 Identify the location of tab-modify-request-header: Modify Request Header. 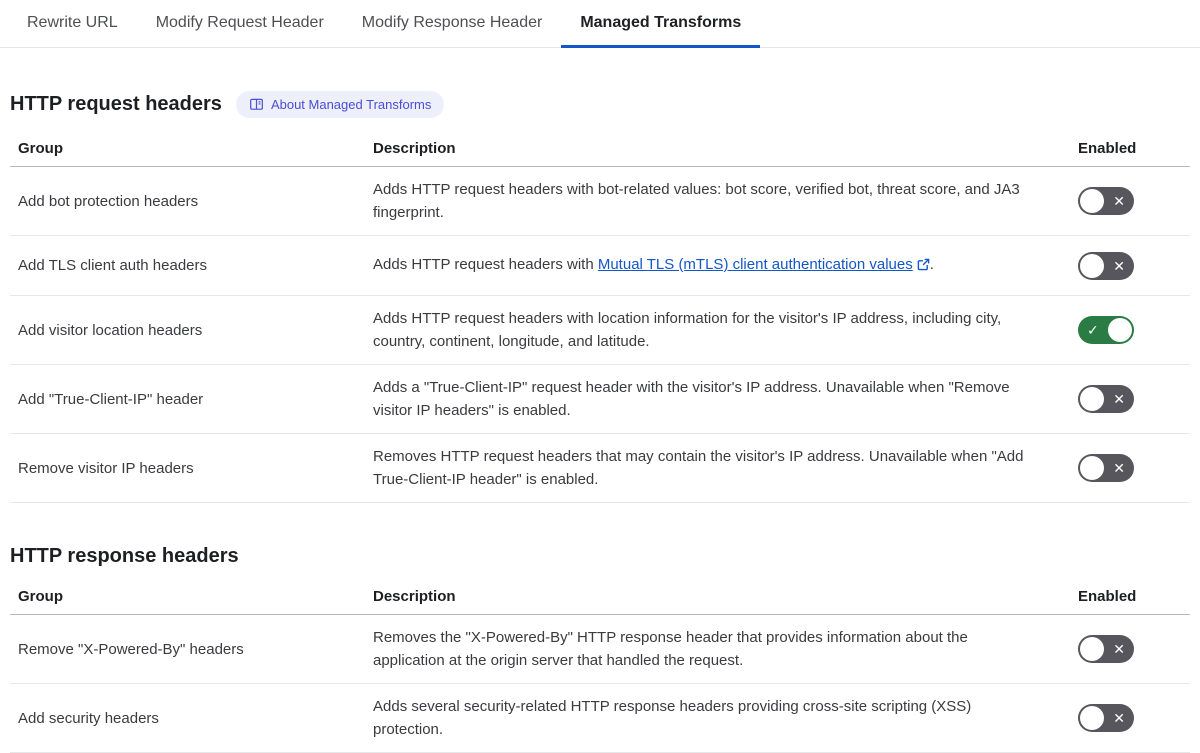
(240, 23).